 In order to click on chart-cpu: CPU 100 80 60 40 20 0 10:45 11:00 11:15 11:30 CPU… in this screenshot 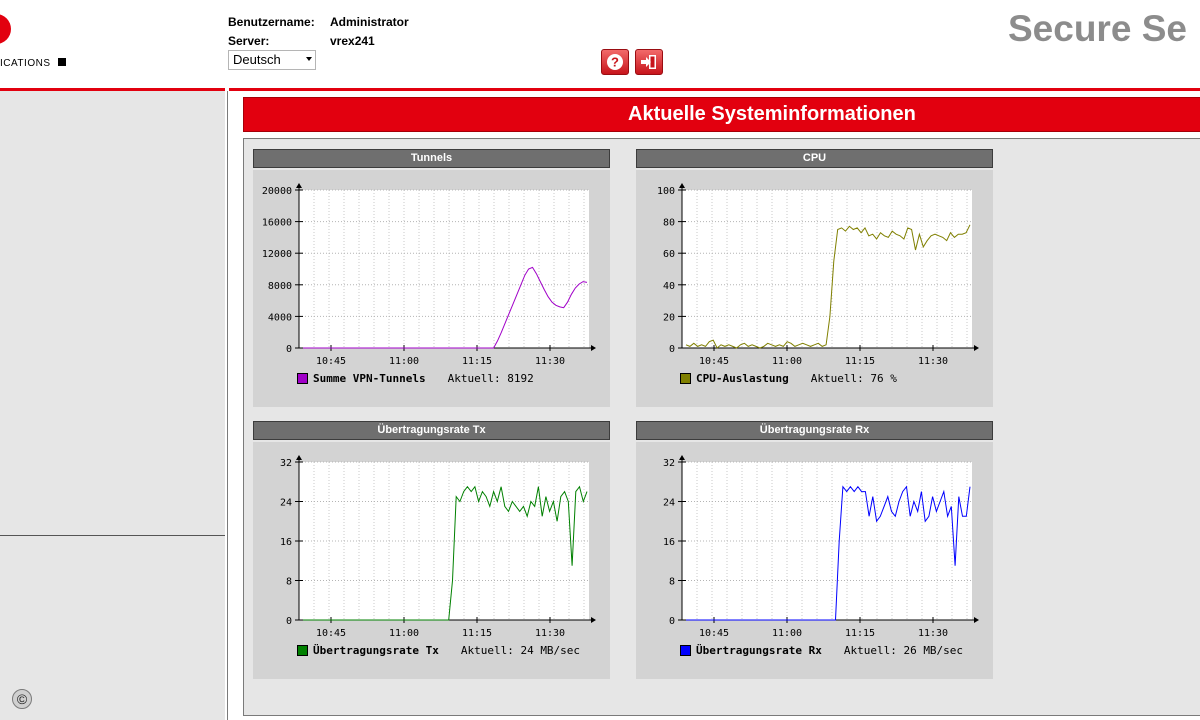, I will do `click(814, 278)`.